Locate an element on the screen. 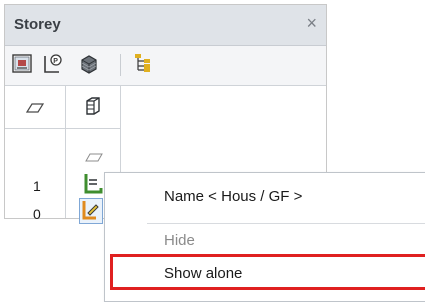 This screenshot has height=302, width=425. panel-toolbar: P is located at coordinates (165, 66).